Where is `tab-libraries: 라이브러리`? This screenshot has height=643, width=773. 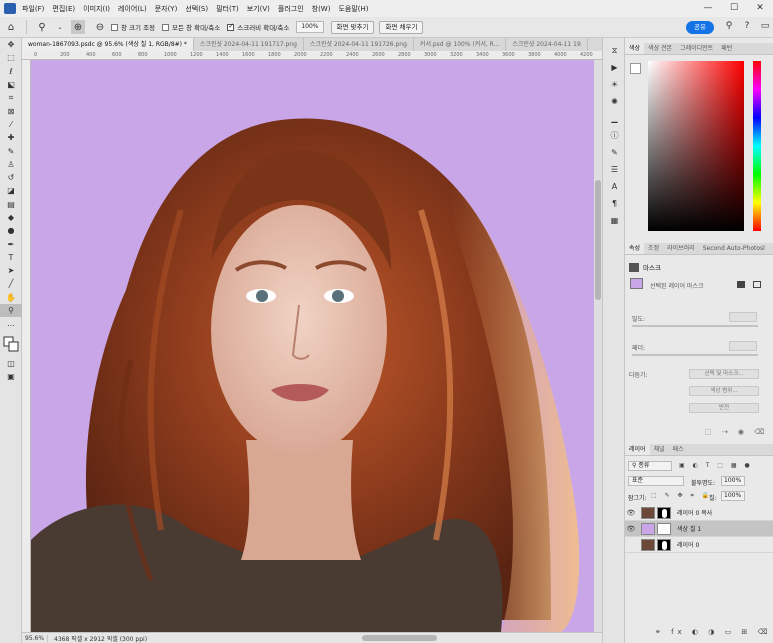
tab-libraries: 라이브러리 is located at coordinates (681, 248).